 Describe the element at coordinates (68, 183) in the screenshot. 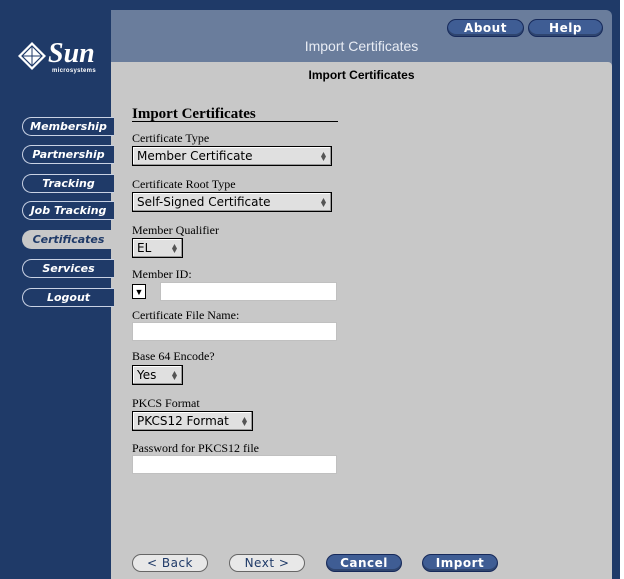

I see `sidebar-item-tracking: Tracking` at that location.